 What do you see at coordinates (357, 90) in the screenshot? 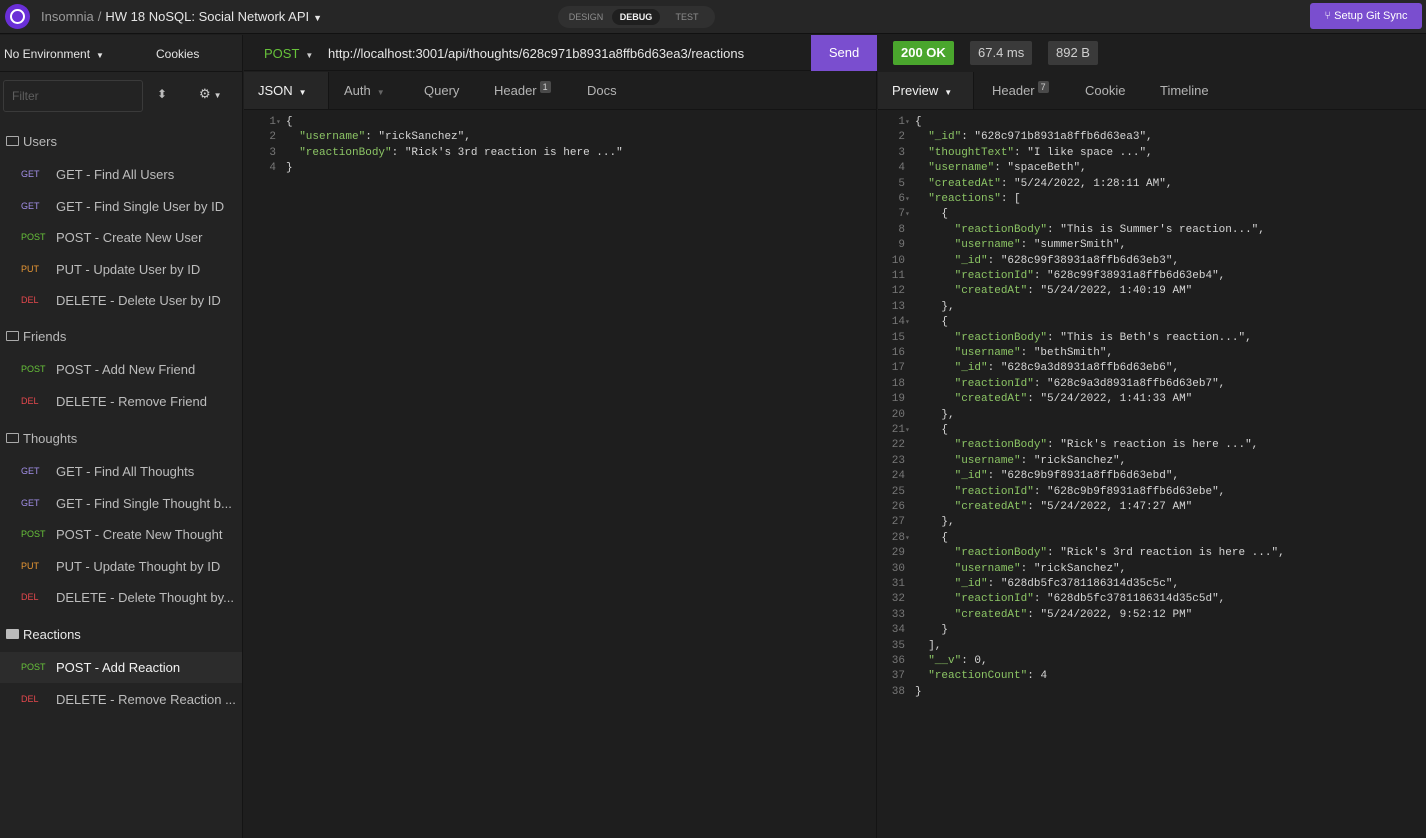
I see `tab-auth-label: Auth` at bounding box center [357, 90].